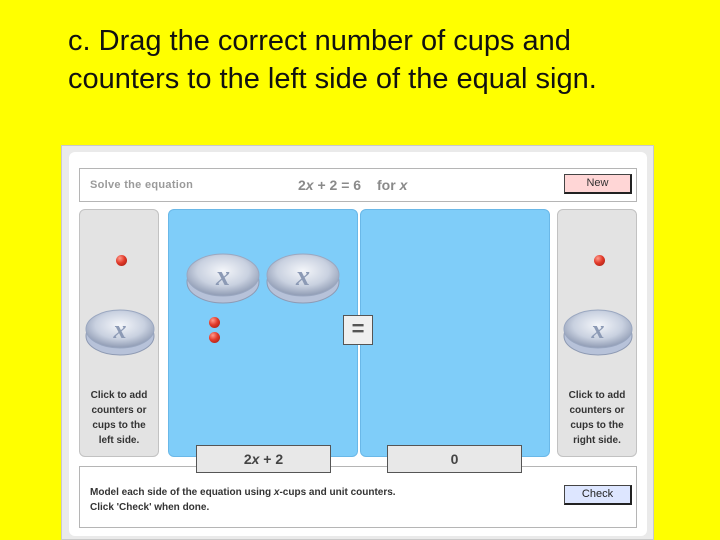 The height and width of the screenshot is (540, 720). I want to click on equation-header: Solve the equation 2x + 2 = 6 for x New, so click(358, 185).